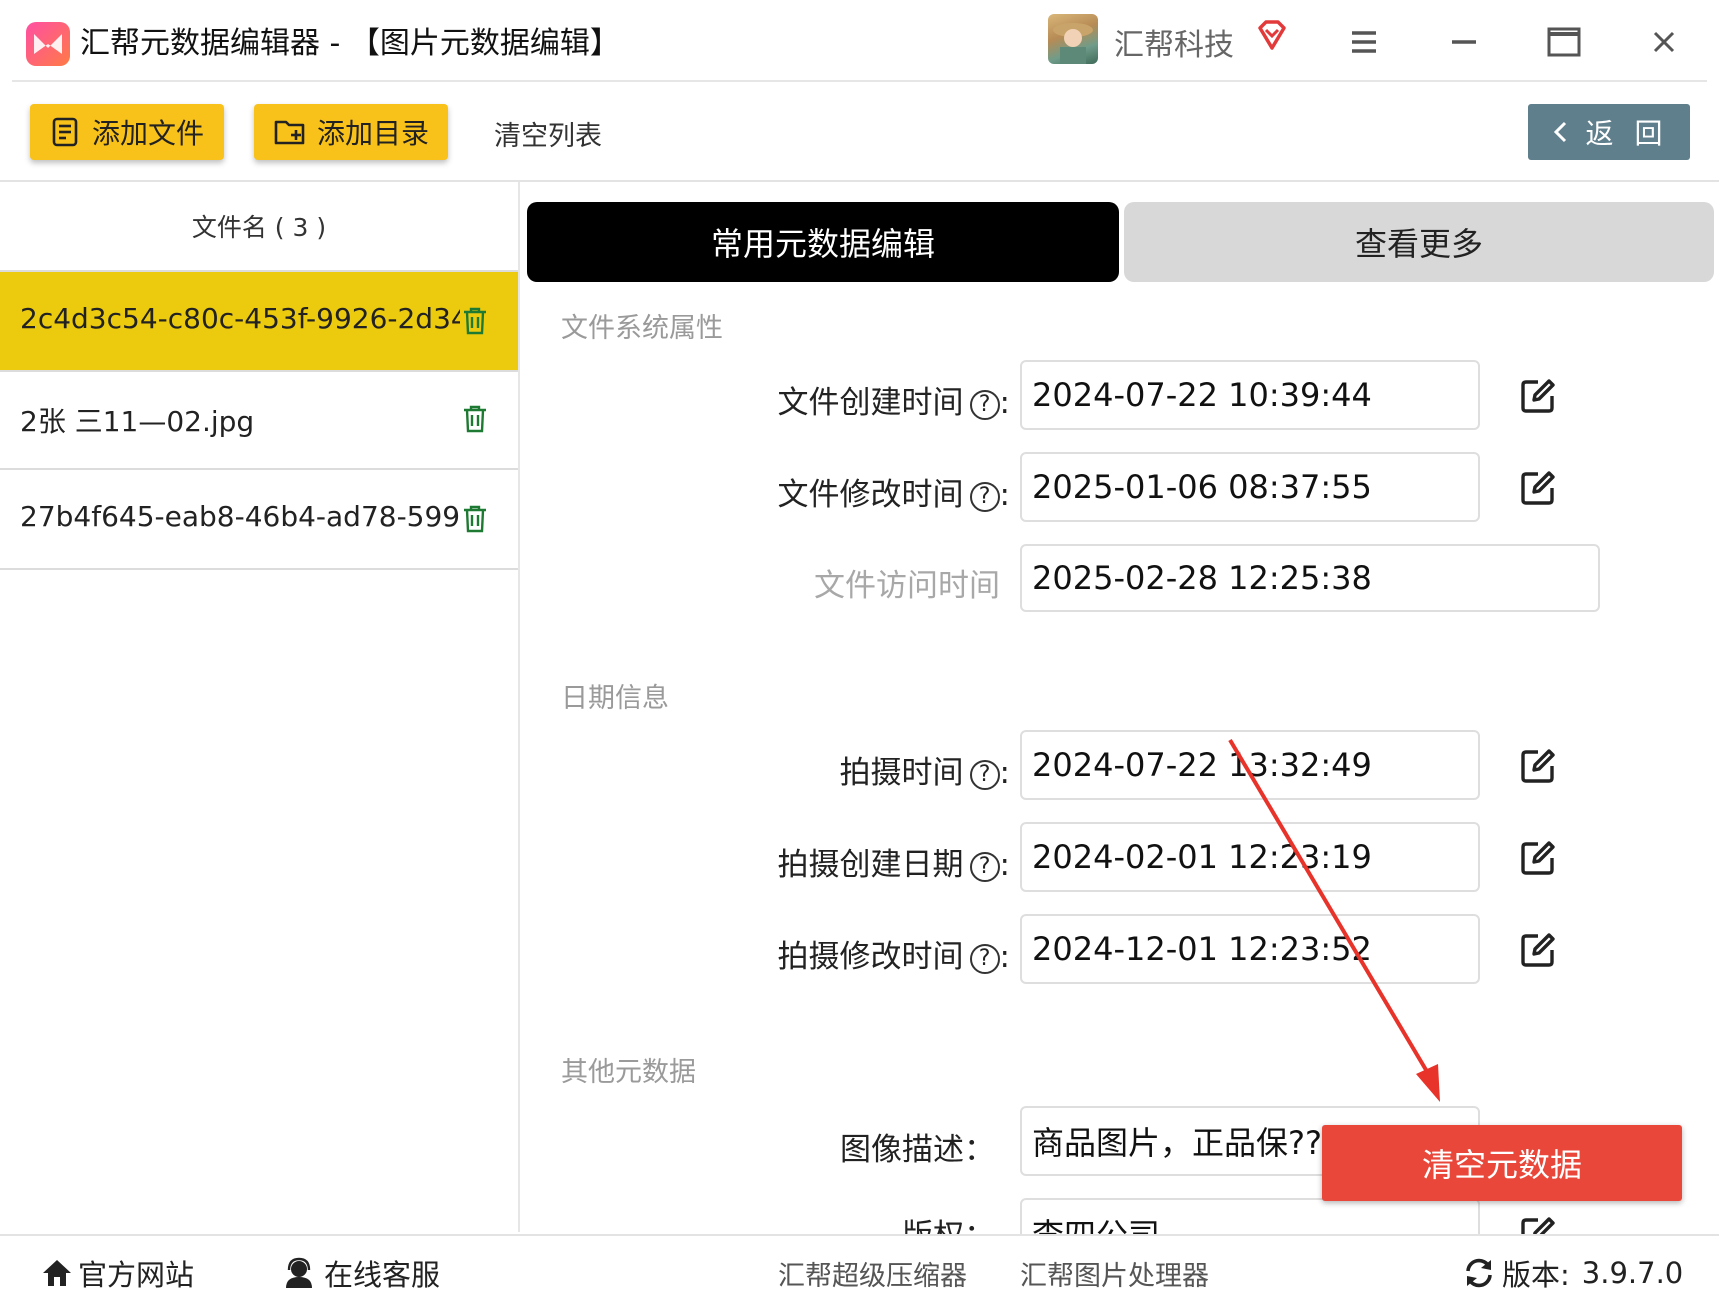 Image resolution: width=1719 pixels, height=1301 pixels. What do you see at coordinates (299, 1272) in the screenshot?
I see `support-agent-icon` at bounding box center [299, 1272].